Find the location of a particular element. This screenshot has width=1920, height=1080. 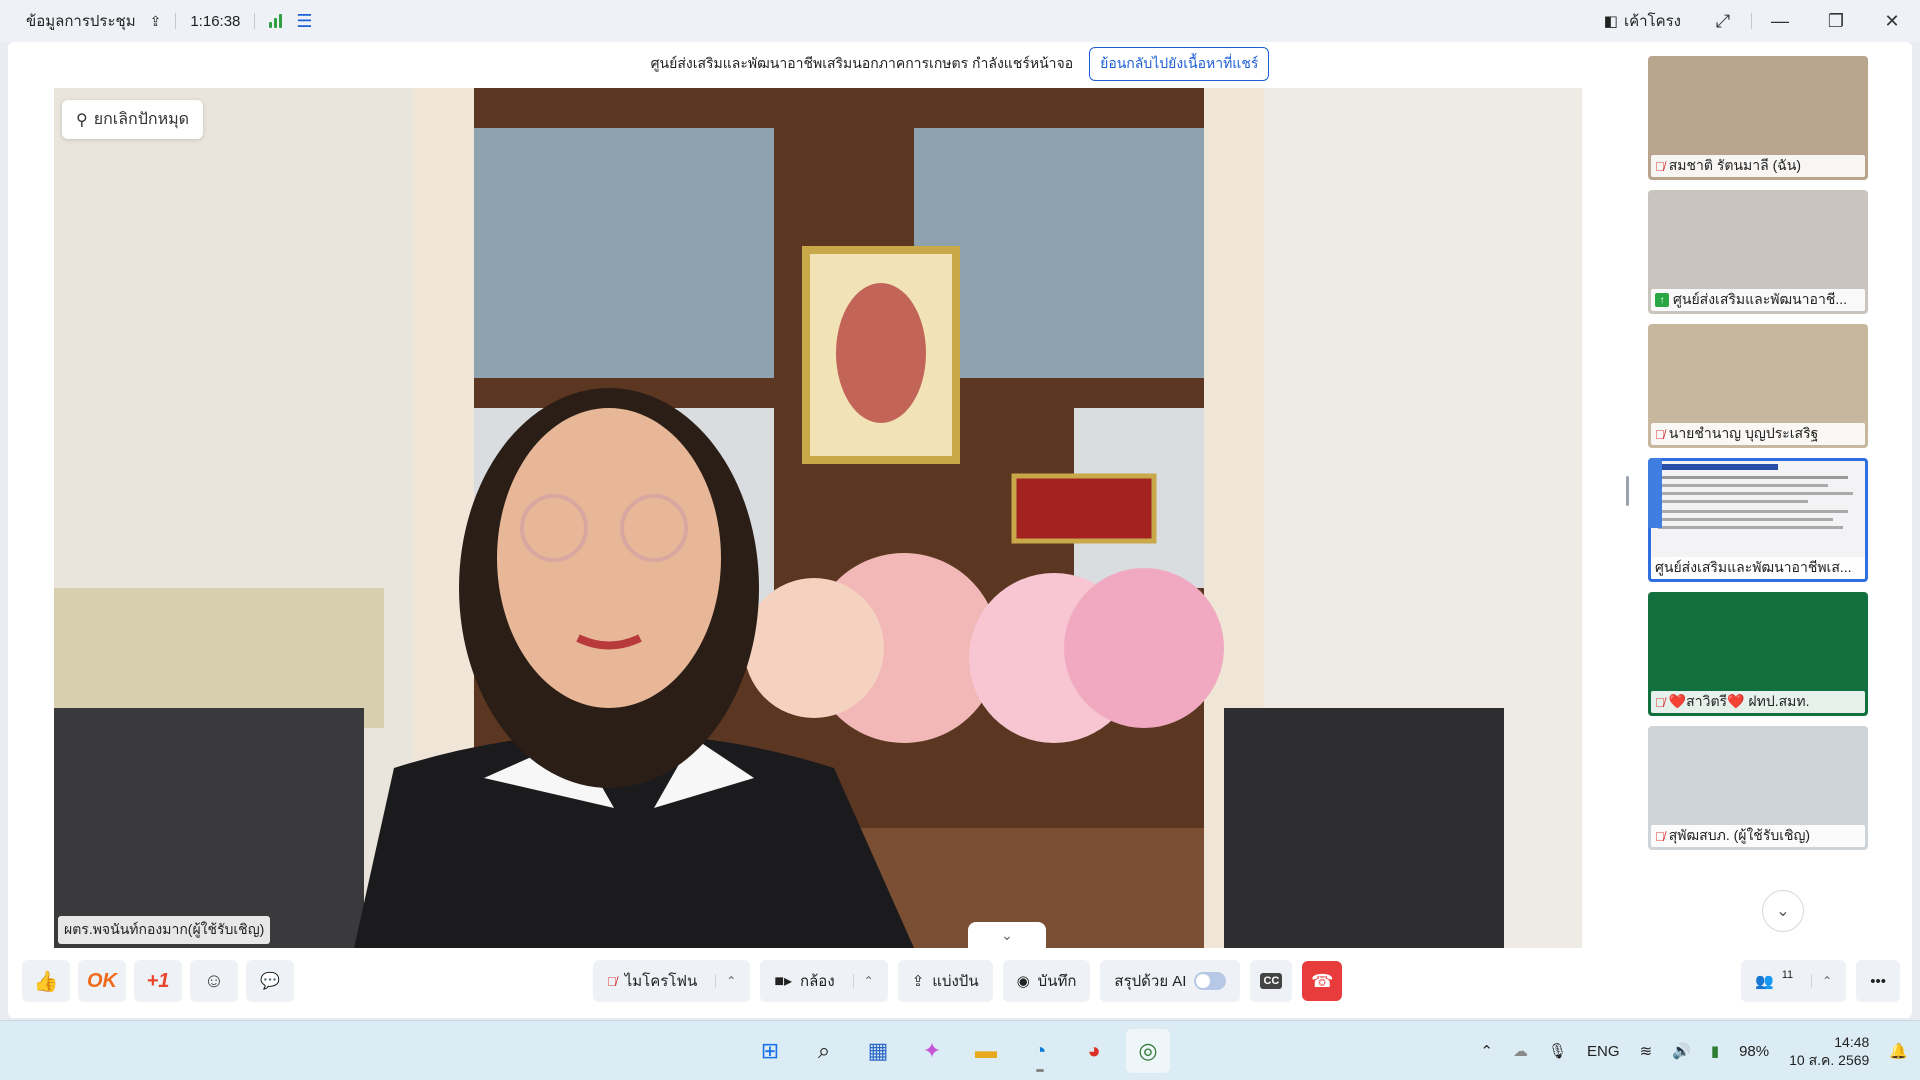

start-icon: ⊞ is located at coordinates (770, 1051).